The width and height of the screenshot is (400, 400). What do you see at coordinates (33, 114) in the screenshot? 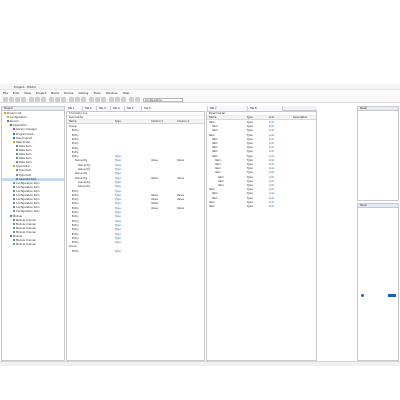
I see `tree-item: Project root` at bounding box center [33, 114].